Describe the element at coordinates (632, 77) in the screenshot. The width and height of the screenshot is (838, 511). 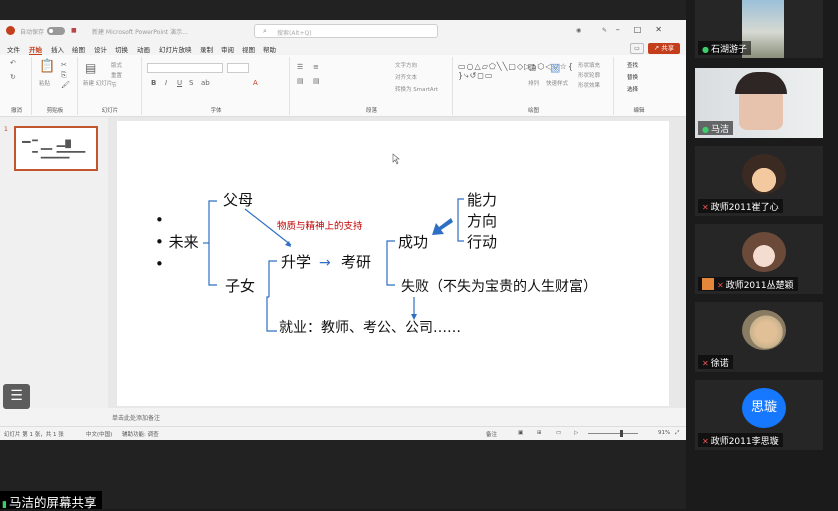
I see `replace-button: 替换` at that location.